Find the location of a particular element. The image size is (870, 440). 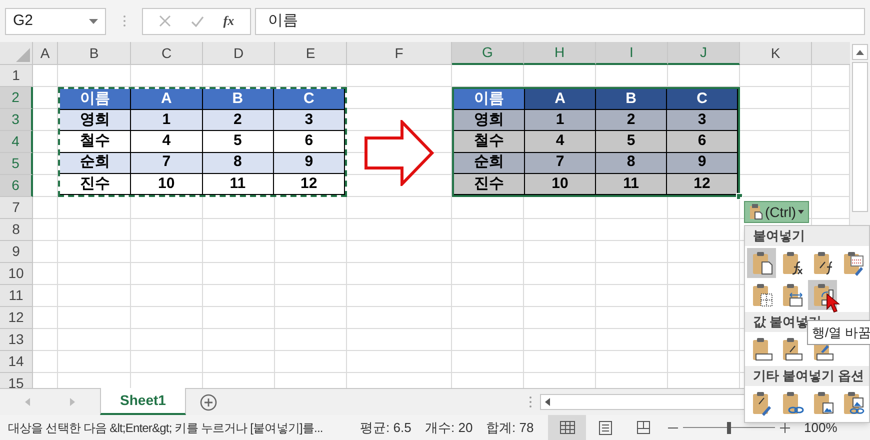

check-icon is located at coordinates (197, 21).